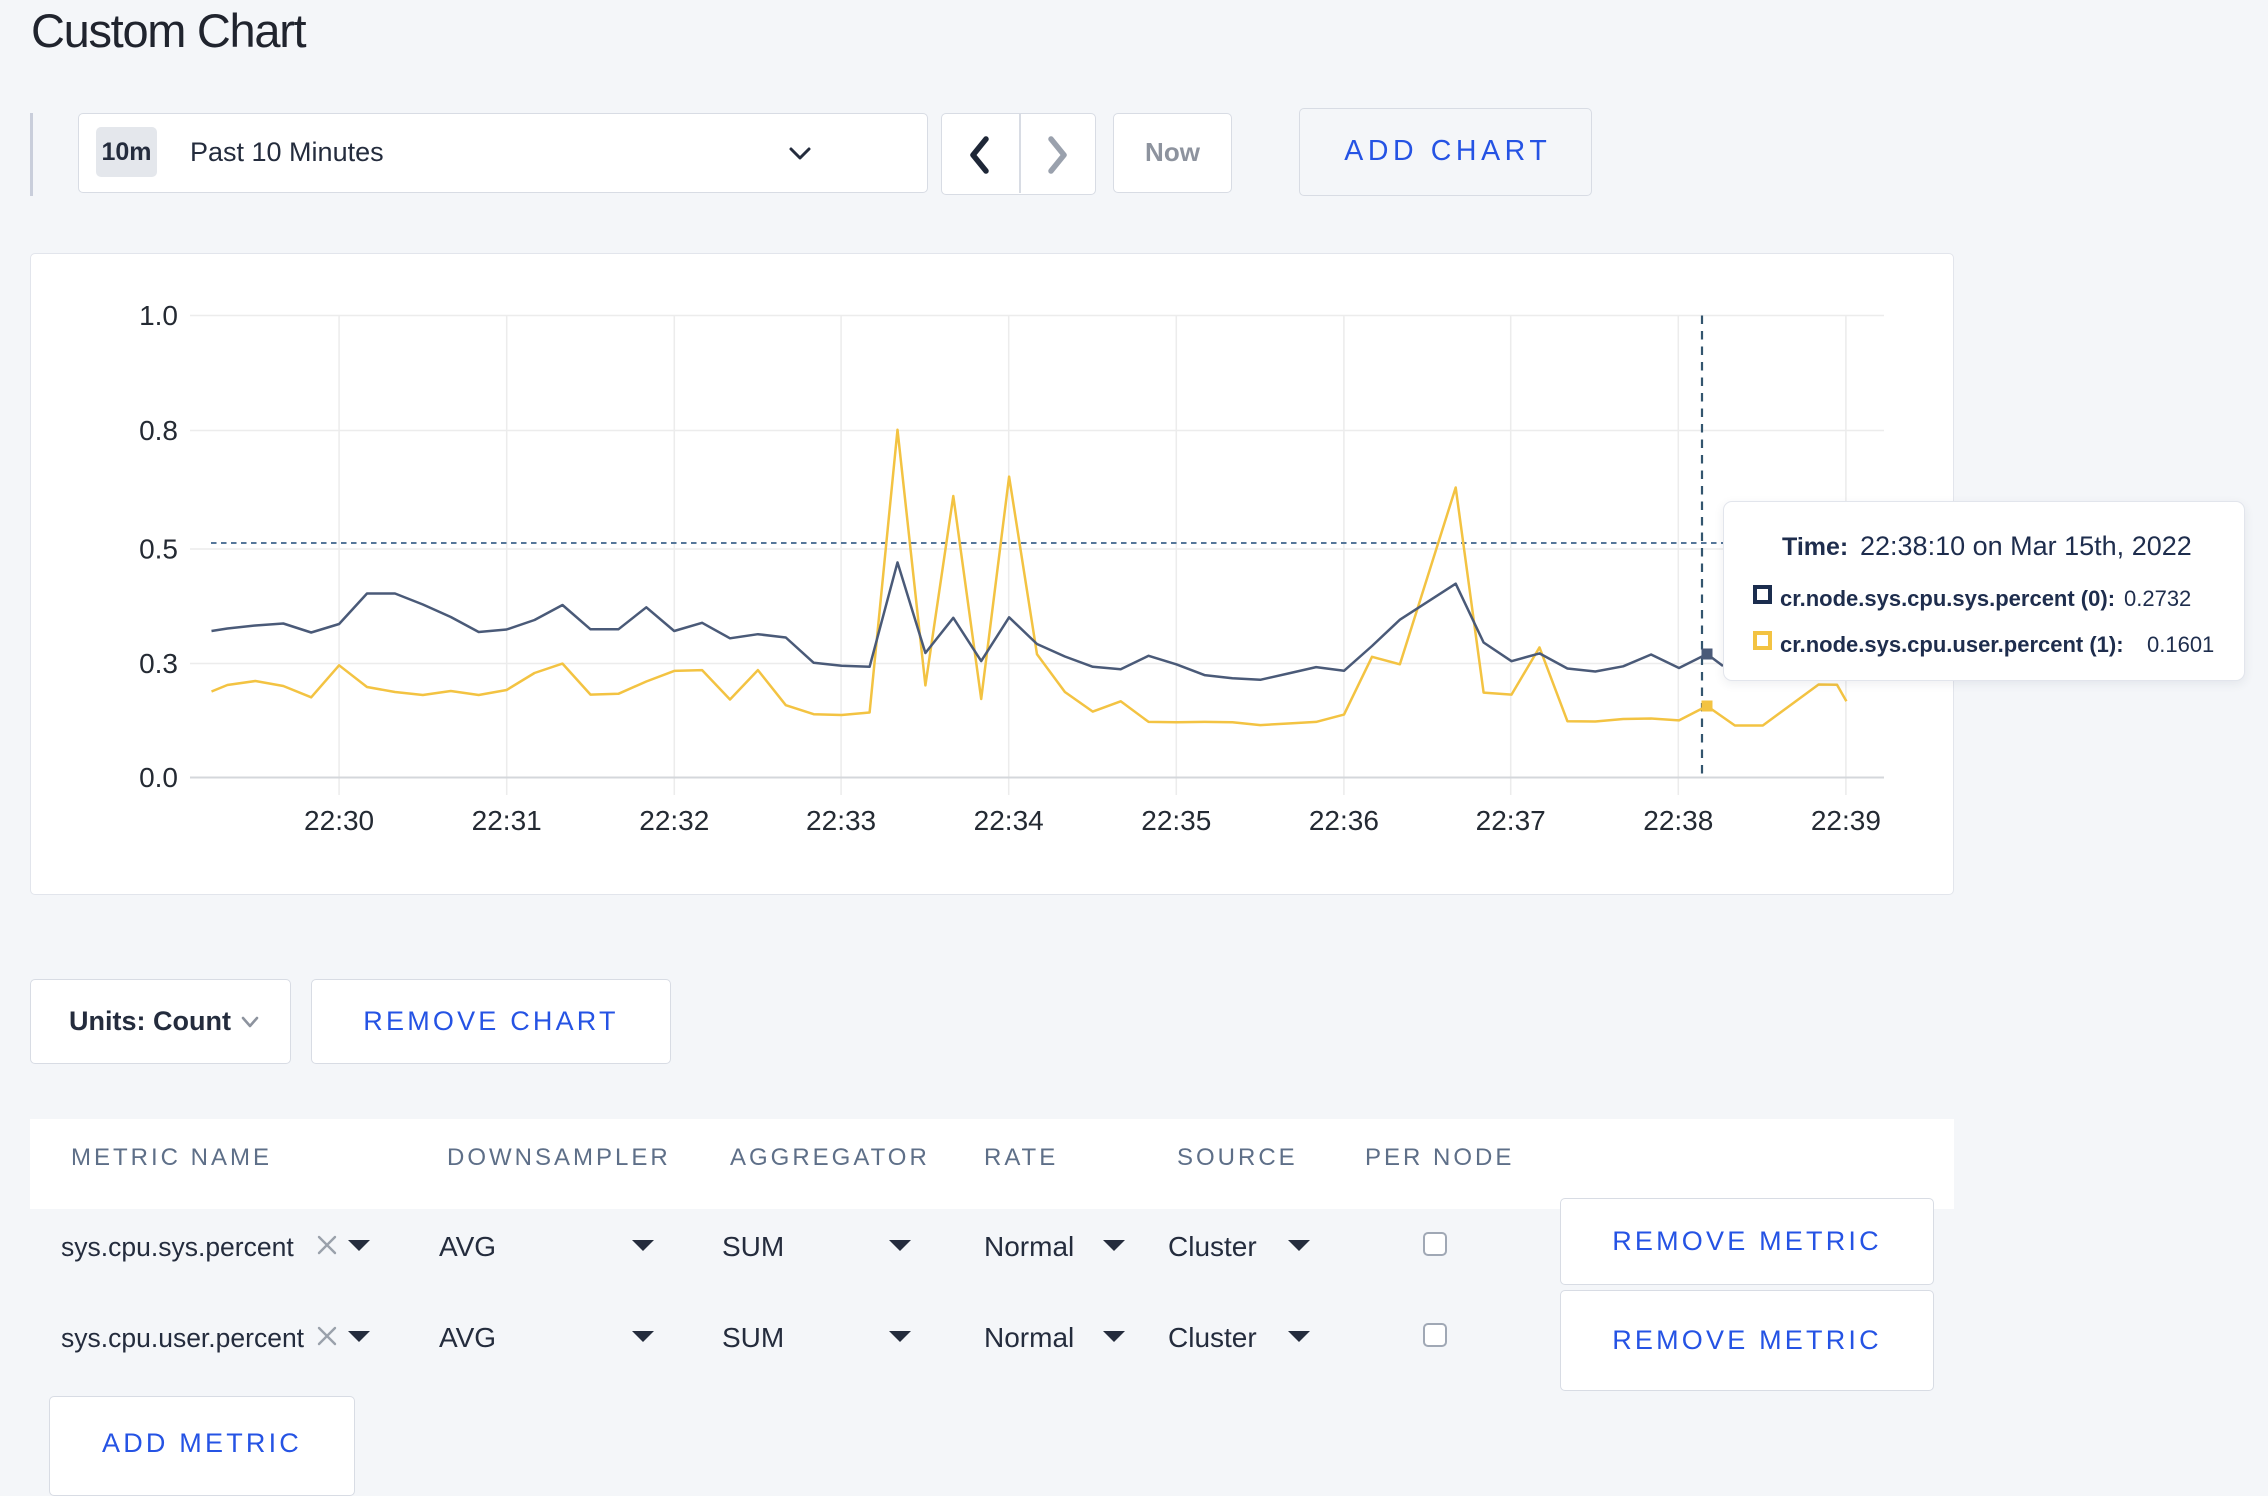 The width and height of the screenshot is (2268, 1496). What do you see at coordinates (158, 430) in the screenshot?
I see `svg-text: 0.8` at bounding box center [158, 430].